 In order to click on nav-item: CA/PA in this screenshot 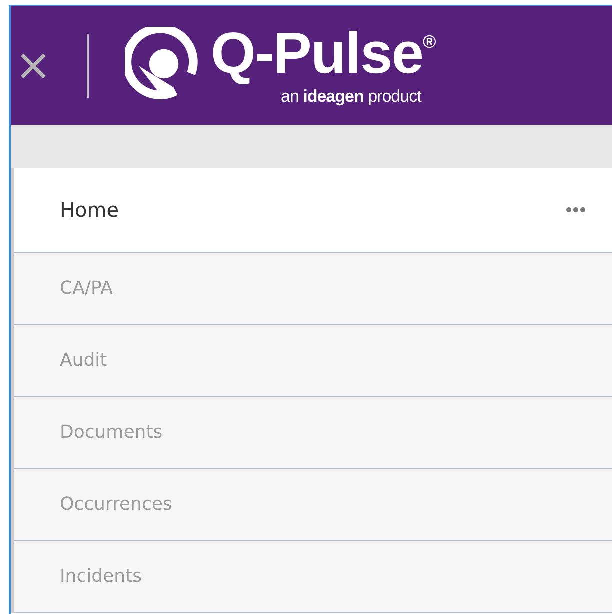, I will do `click(313, 289)`.